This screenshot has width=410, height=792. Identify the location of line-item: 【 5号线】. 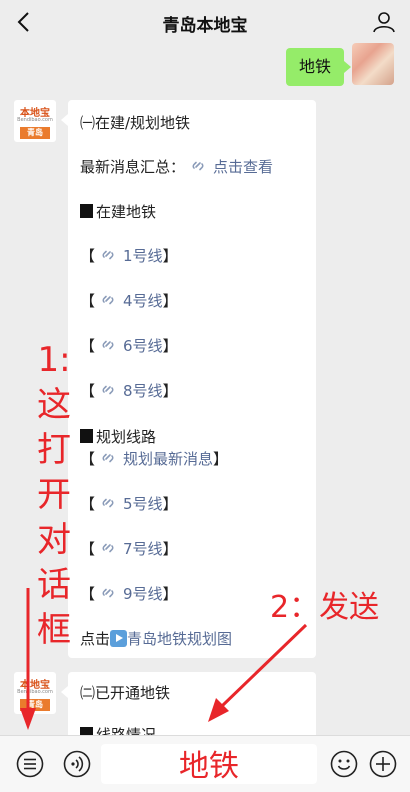
(129, 503).